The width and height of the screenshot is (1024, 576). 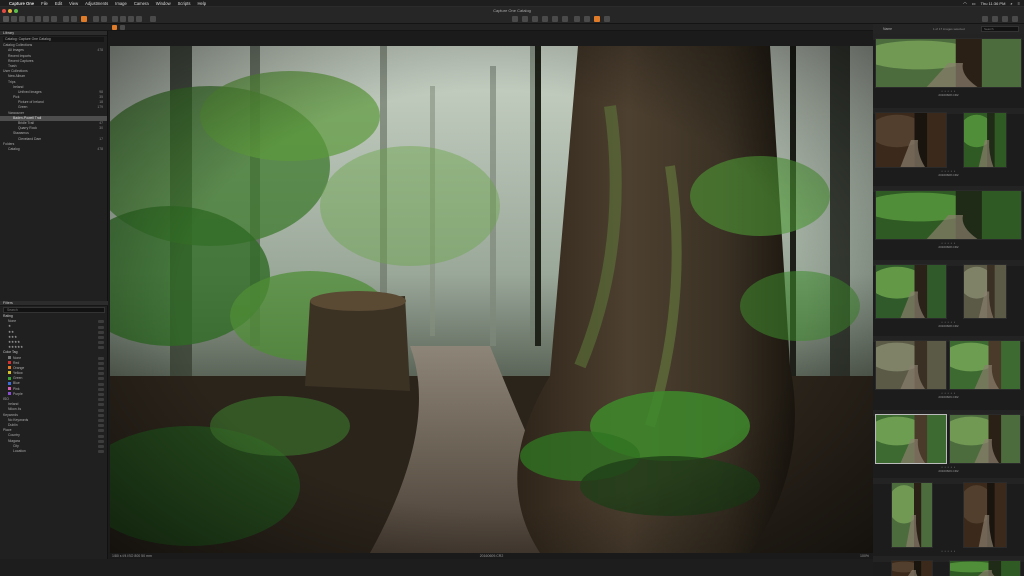 I want to click on library-item-label: Catalog Collections, so click(x=18, y=45).